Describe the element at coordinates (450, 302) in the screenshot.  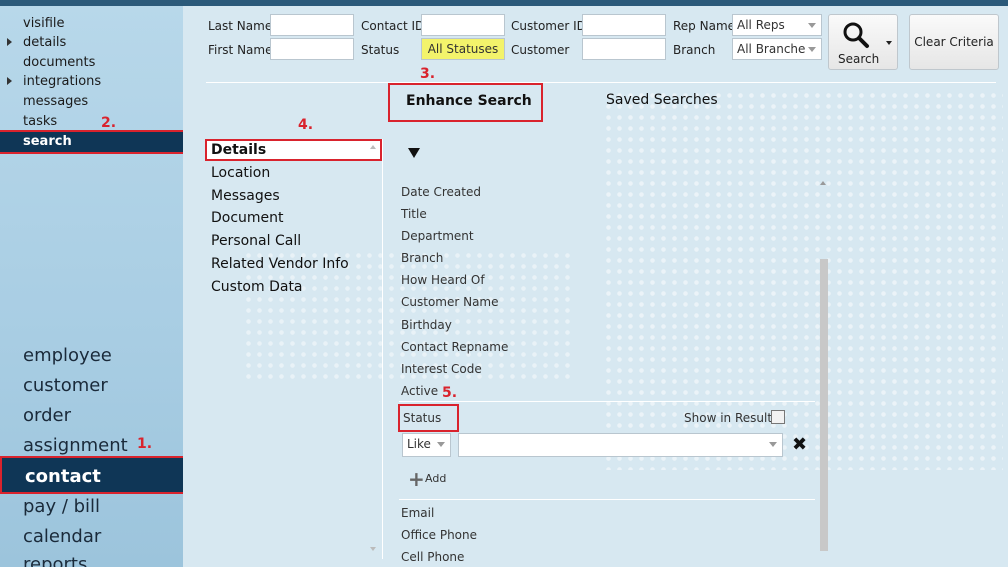
I see `field-customer-name: Customer Name` at that location.